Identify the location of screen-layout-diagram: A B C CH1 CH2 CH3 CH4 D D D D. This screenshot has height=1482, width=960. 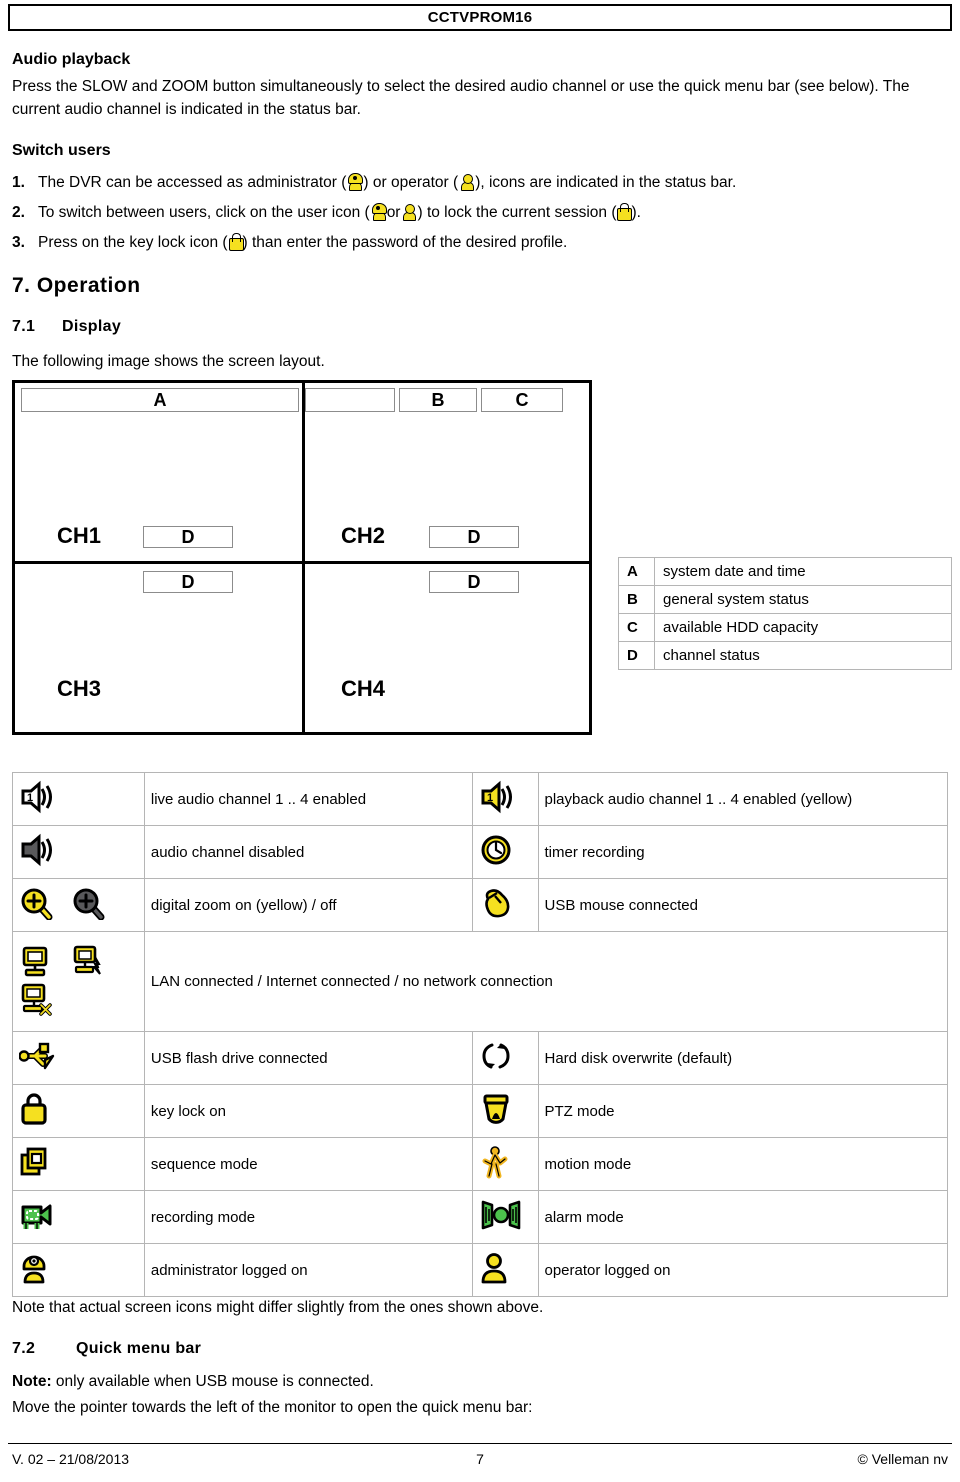
(302, 557).